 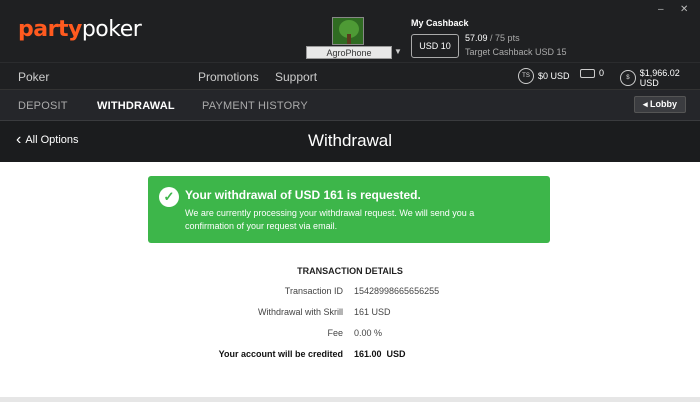 What do you see at coordinates (684, 9) in the screenshot?
I see `close-button: ✕` at bounding box center [684, 9].